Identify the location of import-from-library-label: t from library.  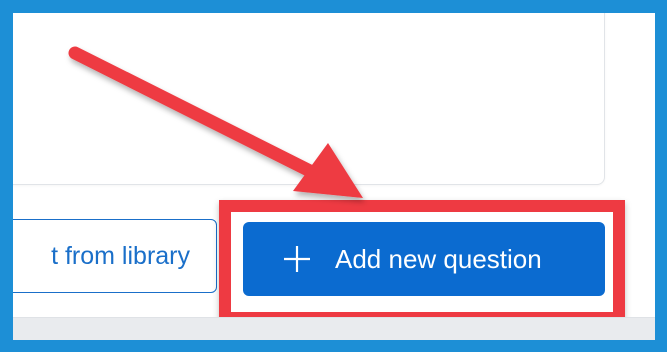
(120, 255).